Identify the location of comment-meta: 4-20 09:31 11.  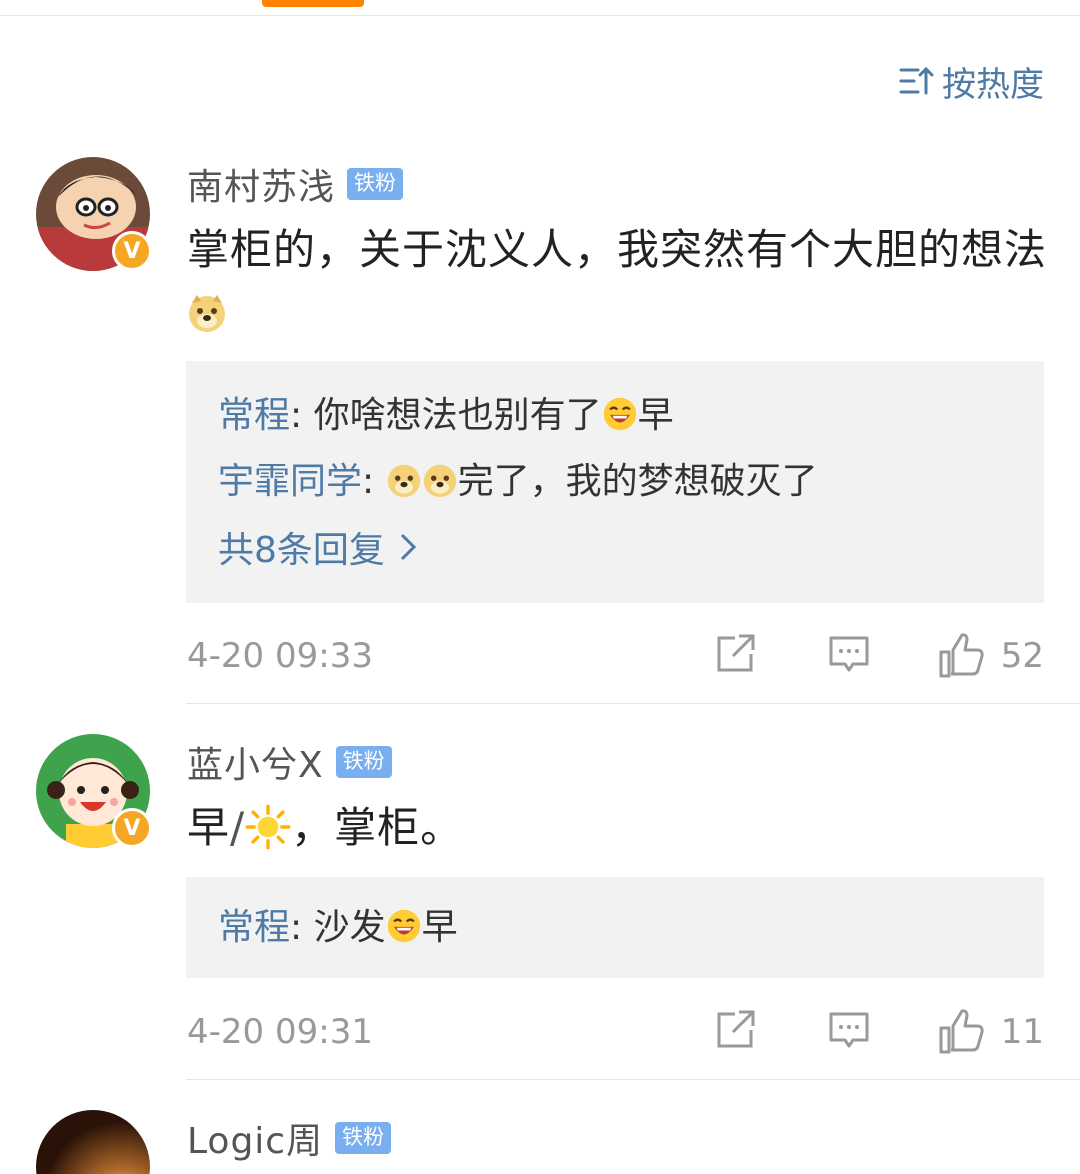
(615, 1033).